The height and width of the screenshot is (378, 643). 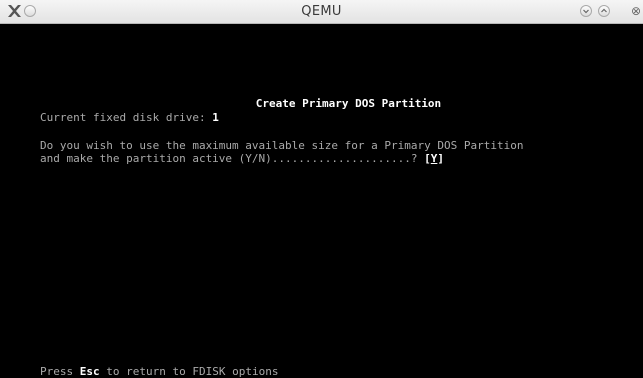 I want to click on footer-suffix: to return to FDISK options, so click(x=192, y=371).